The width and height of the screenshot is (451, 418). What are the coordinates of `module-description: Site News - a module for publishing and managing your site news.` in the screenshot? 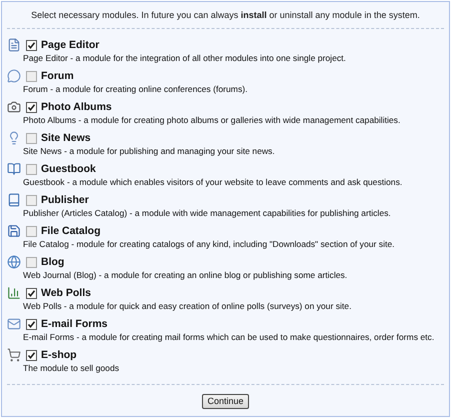 It's located at (148, 151).